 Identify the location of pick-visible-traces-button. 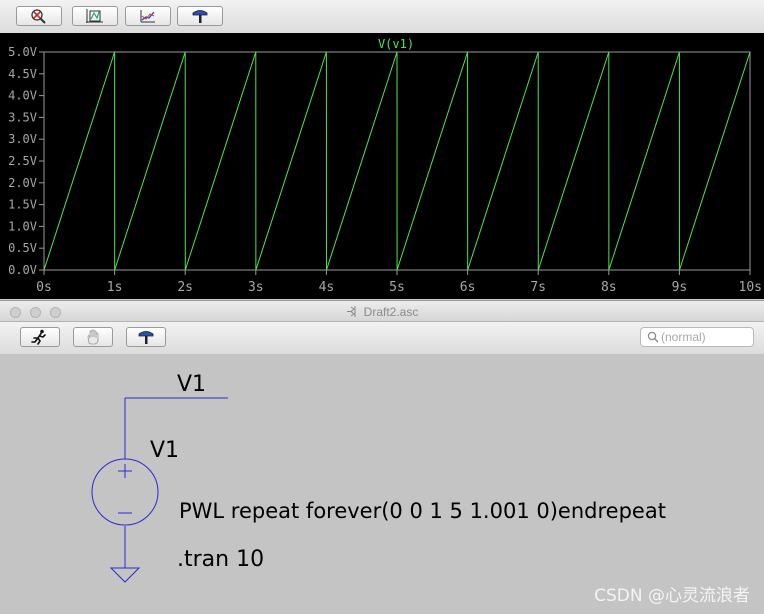
(148, 16).